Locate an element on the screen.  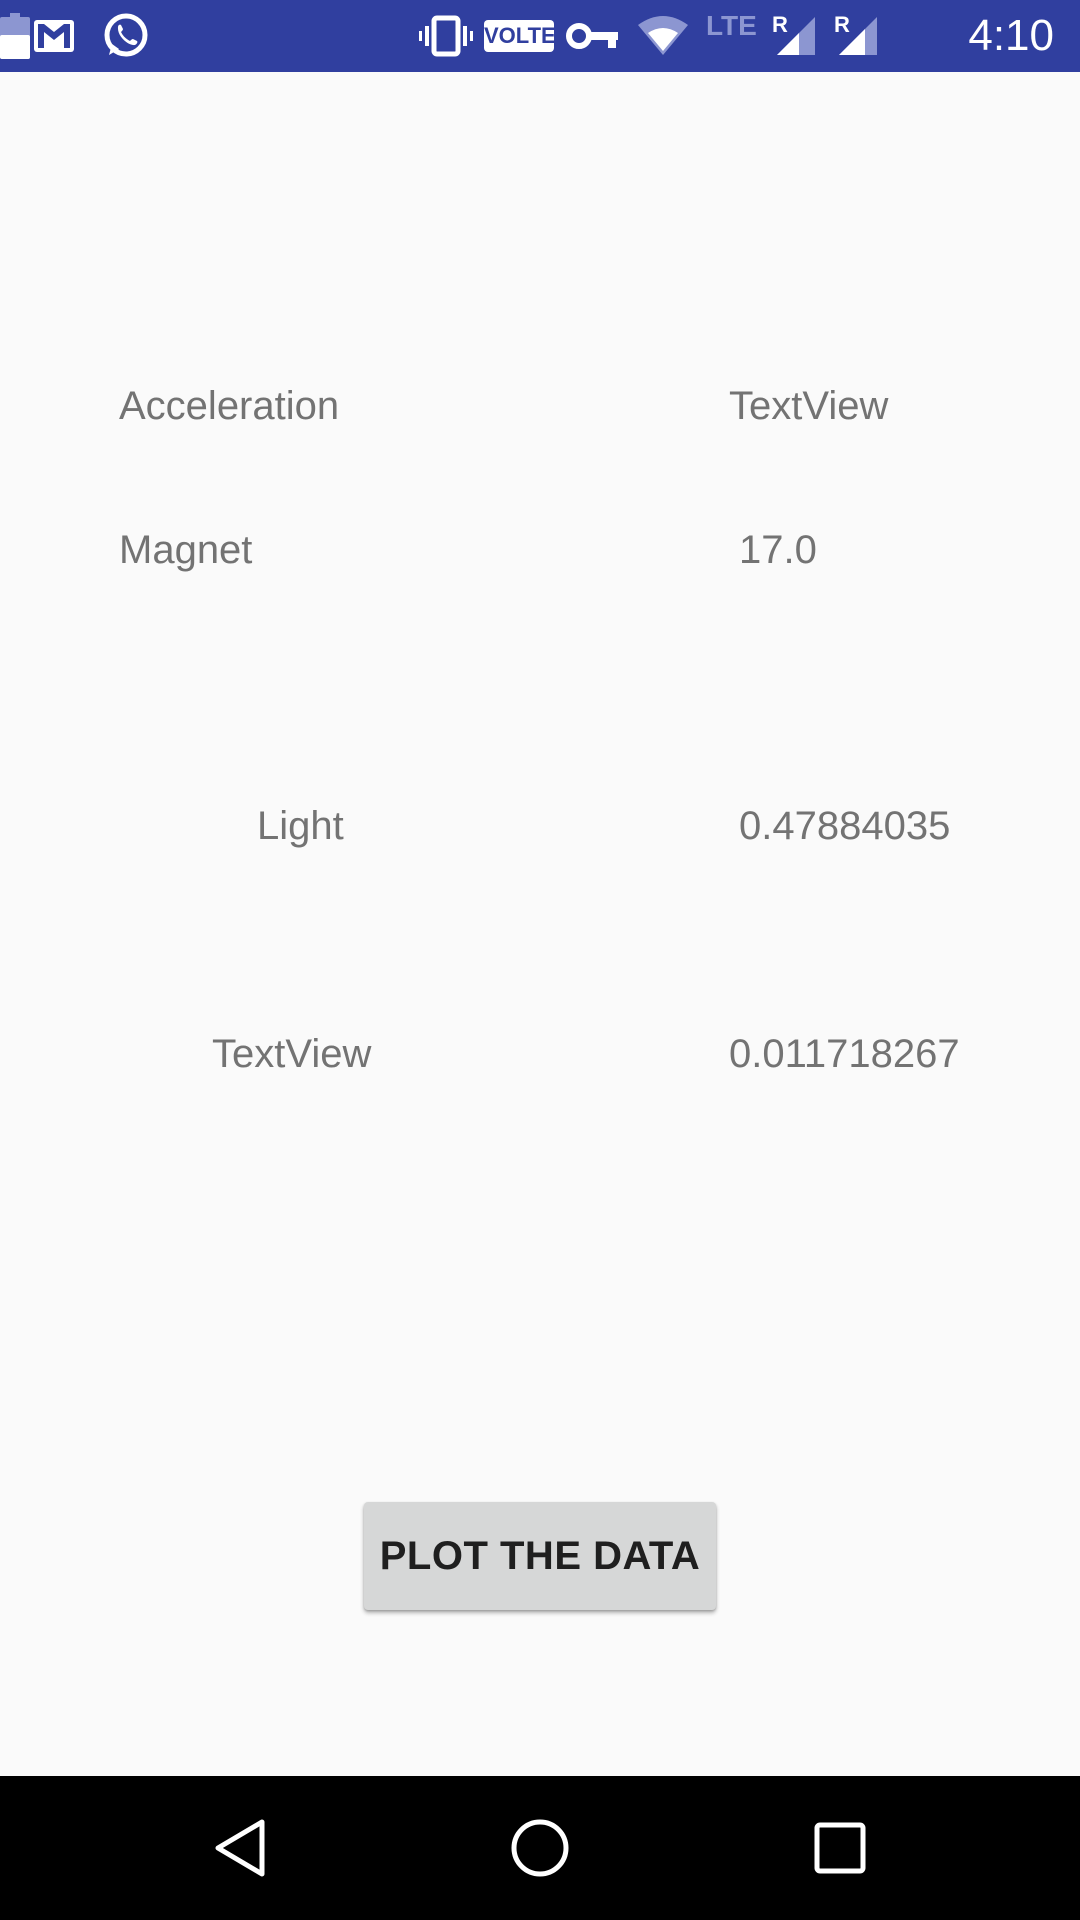
magnet-label: Magnet is located at coordinates (186, 550).